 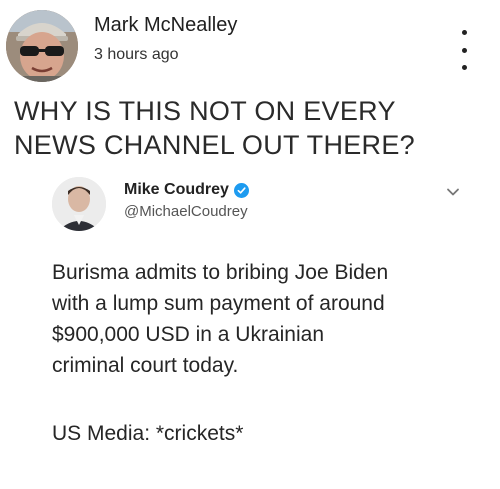 What do you see at coordinates (188, 334) in the screenshot?
I see `tweet-body-line: $900,000 USD in a Ukrainian` at bounding box center [188, 334].